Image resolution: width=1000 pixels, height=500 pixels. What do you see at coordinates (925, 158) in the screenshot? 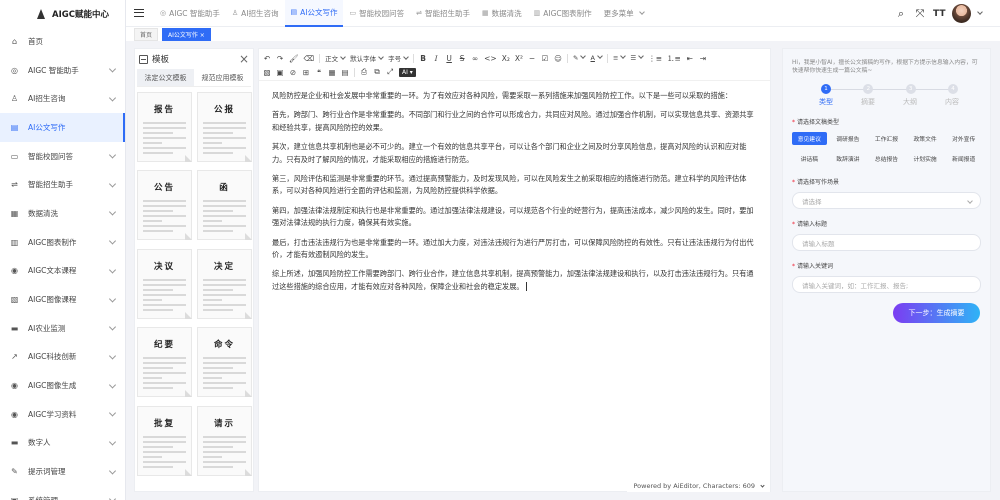
I see `doc-type-option: 计划实施` at bounding box center [925, 158].